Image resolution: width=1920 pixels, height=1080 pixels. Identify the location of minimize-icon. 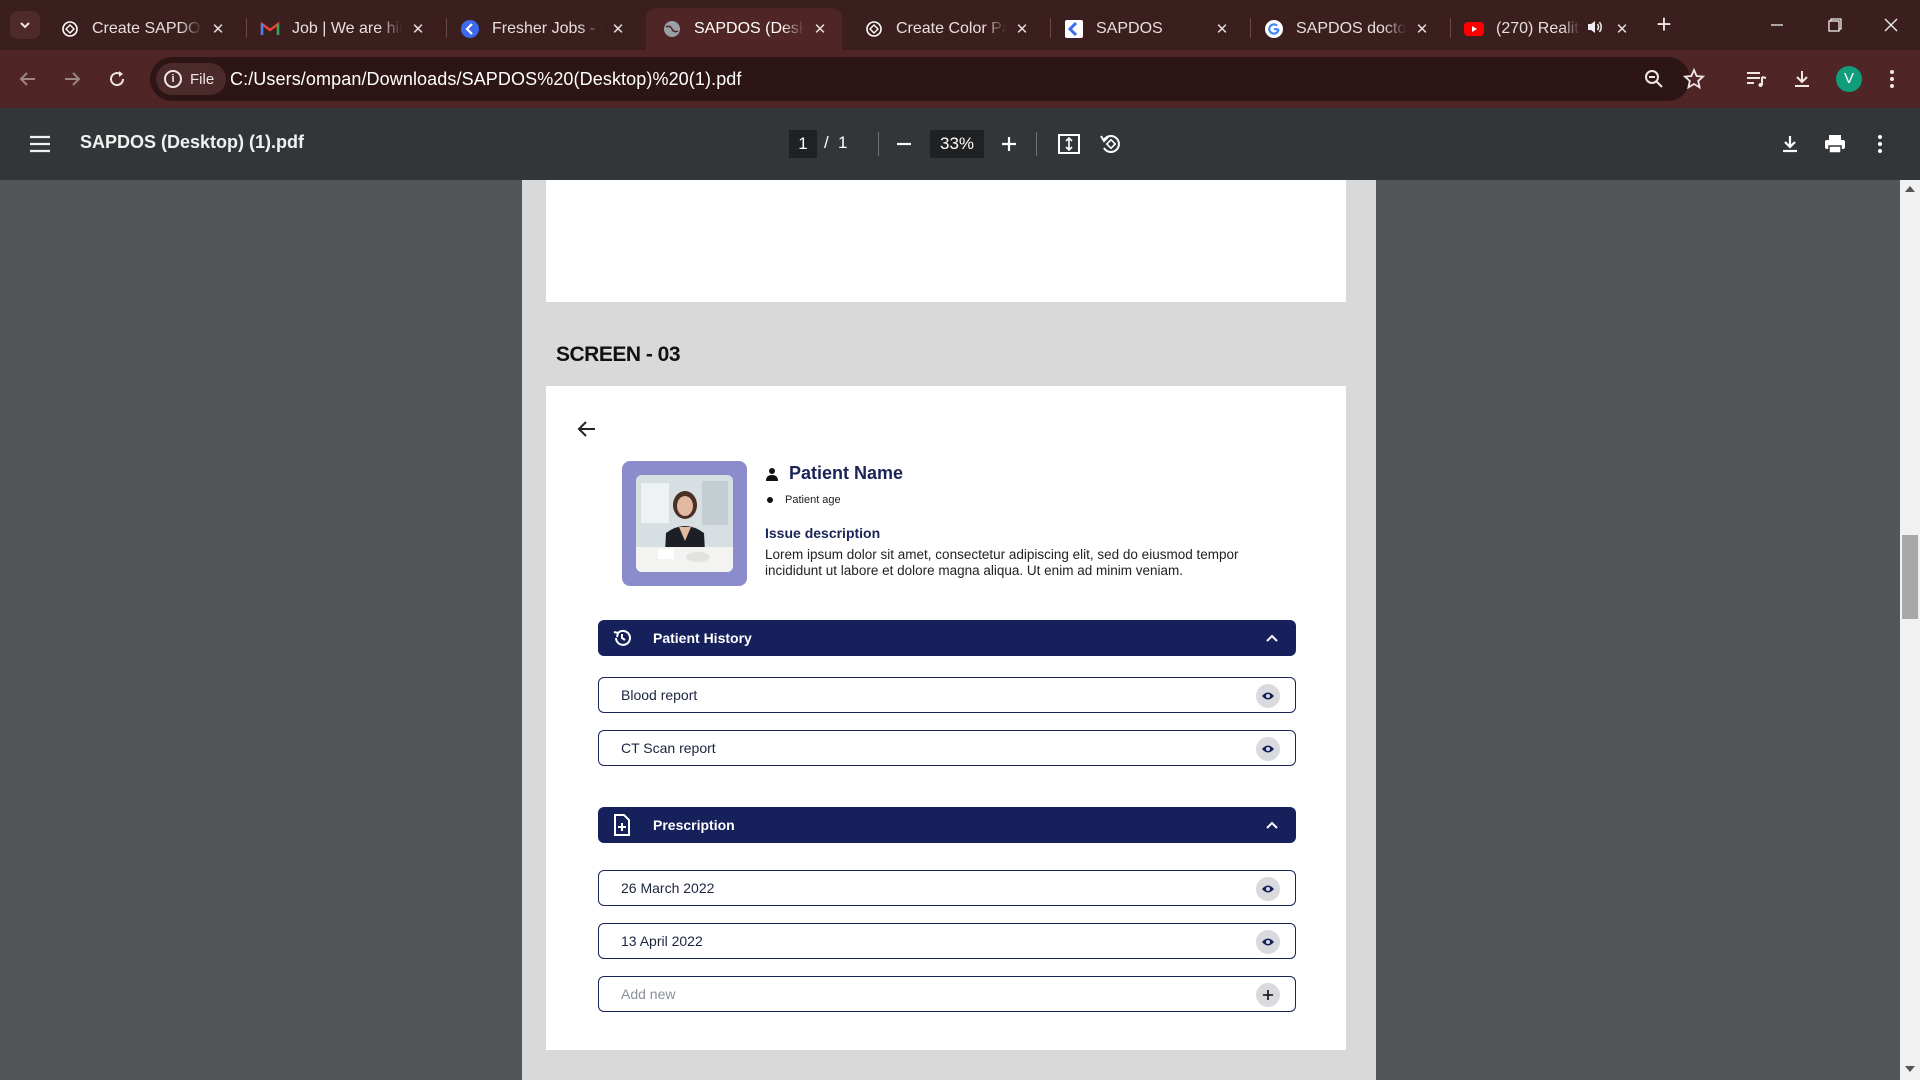
(1777, 25).